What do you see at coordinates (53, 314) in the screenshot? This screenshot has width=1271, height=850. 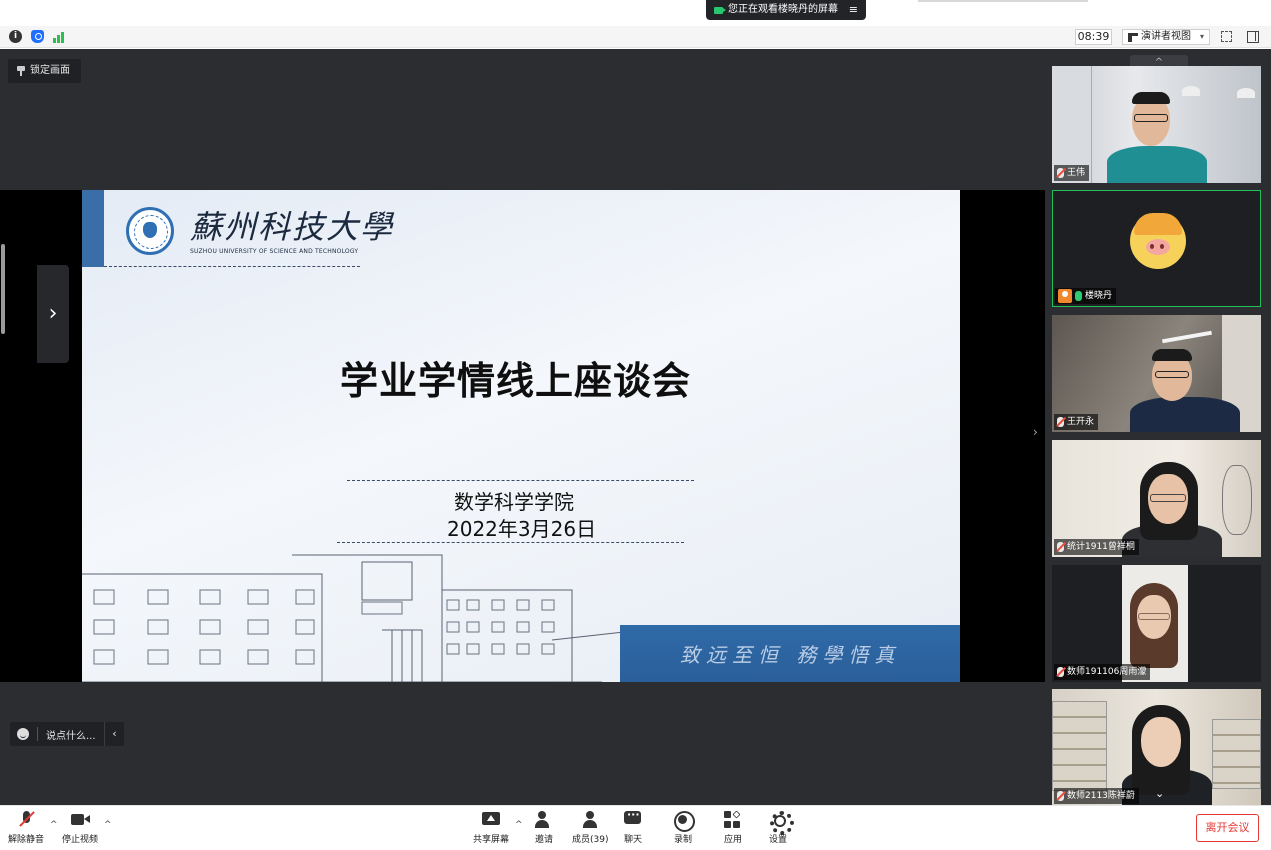 I see `next-page-button: ›` at bounding box center [53, 314].